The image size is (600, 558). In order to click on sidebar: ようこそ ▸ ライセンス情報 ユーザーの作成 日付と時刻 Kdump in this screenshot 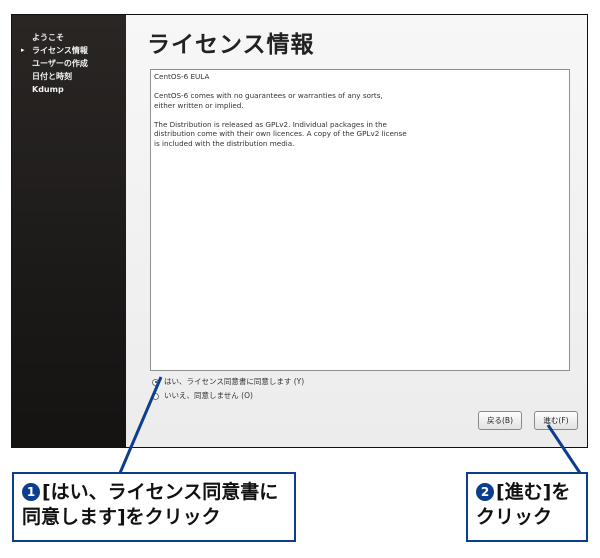, I will do `click(69, 231)`.